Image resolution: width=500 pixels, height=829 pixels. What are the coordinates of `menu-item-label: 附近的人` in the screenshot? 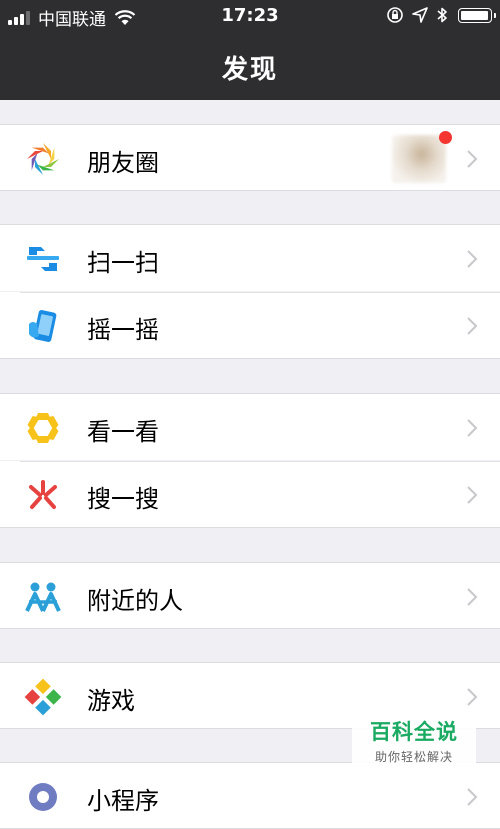 It's located at (135, 601).